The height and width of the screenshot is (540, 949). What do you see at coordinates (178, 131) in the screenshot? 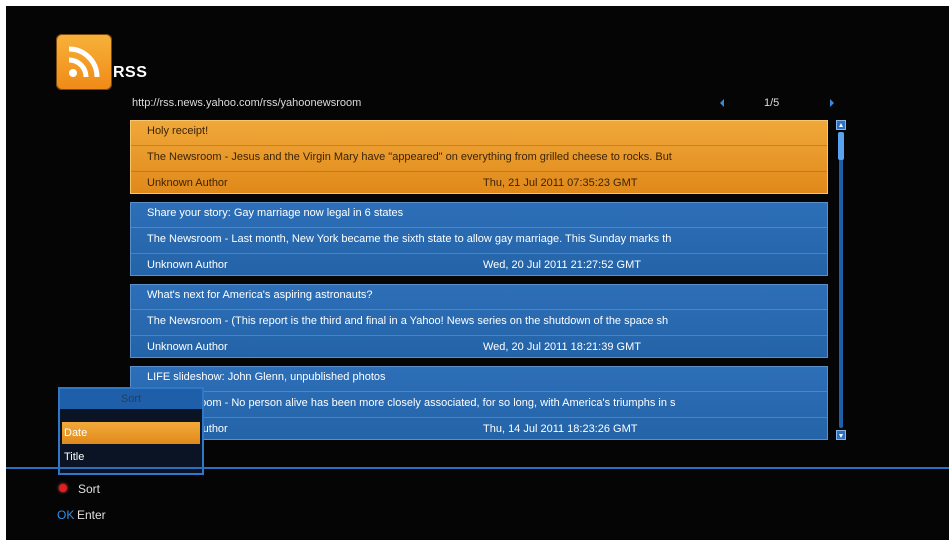
I see `article-title: Holy receipt!` at bounding box center [178, 131].